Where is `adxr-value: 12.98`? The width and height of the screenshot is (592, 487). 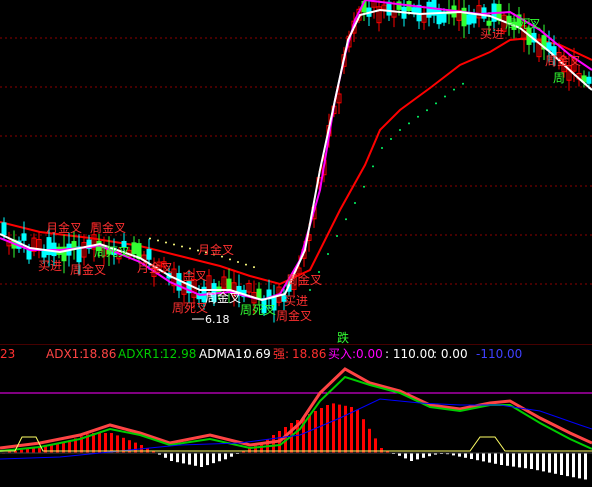
adxr-value: 12.98 is located at coordinates (179, 354).